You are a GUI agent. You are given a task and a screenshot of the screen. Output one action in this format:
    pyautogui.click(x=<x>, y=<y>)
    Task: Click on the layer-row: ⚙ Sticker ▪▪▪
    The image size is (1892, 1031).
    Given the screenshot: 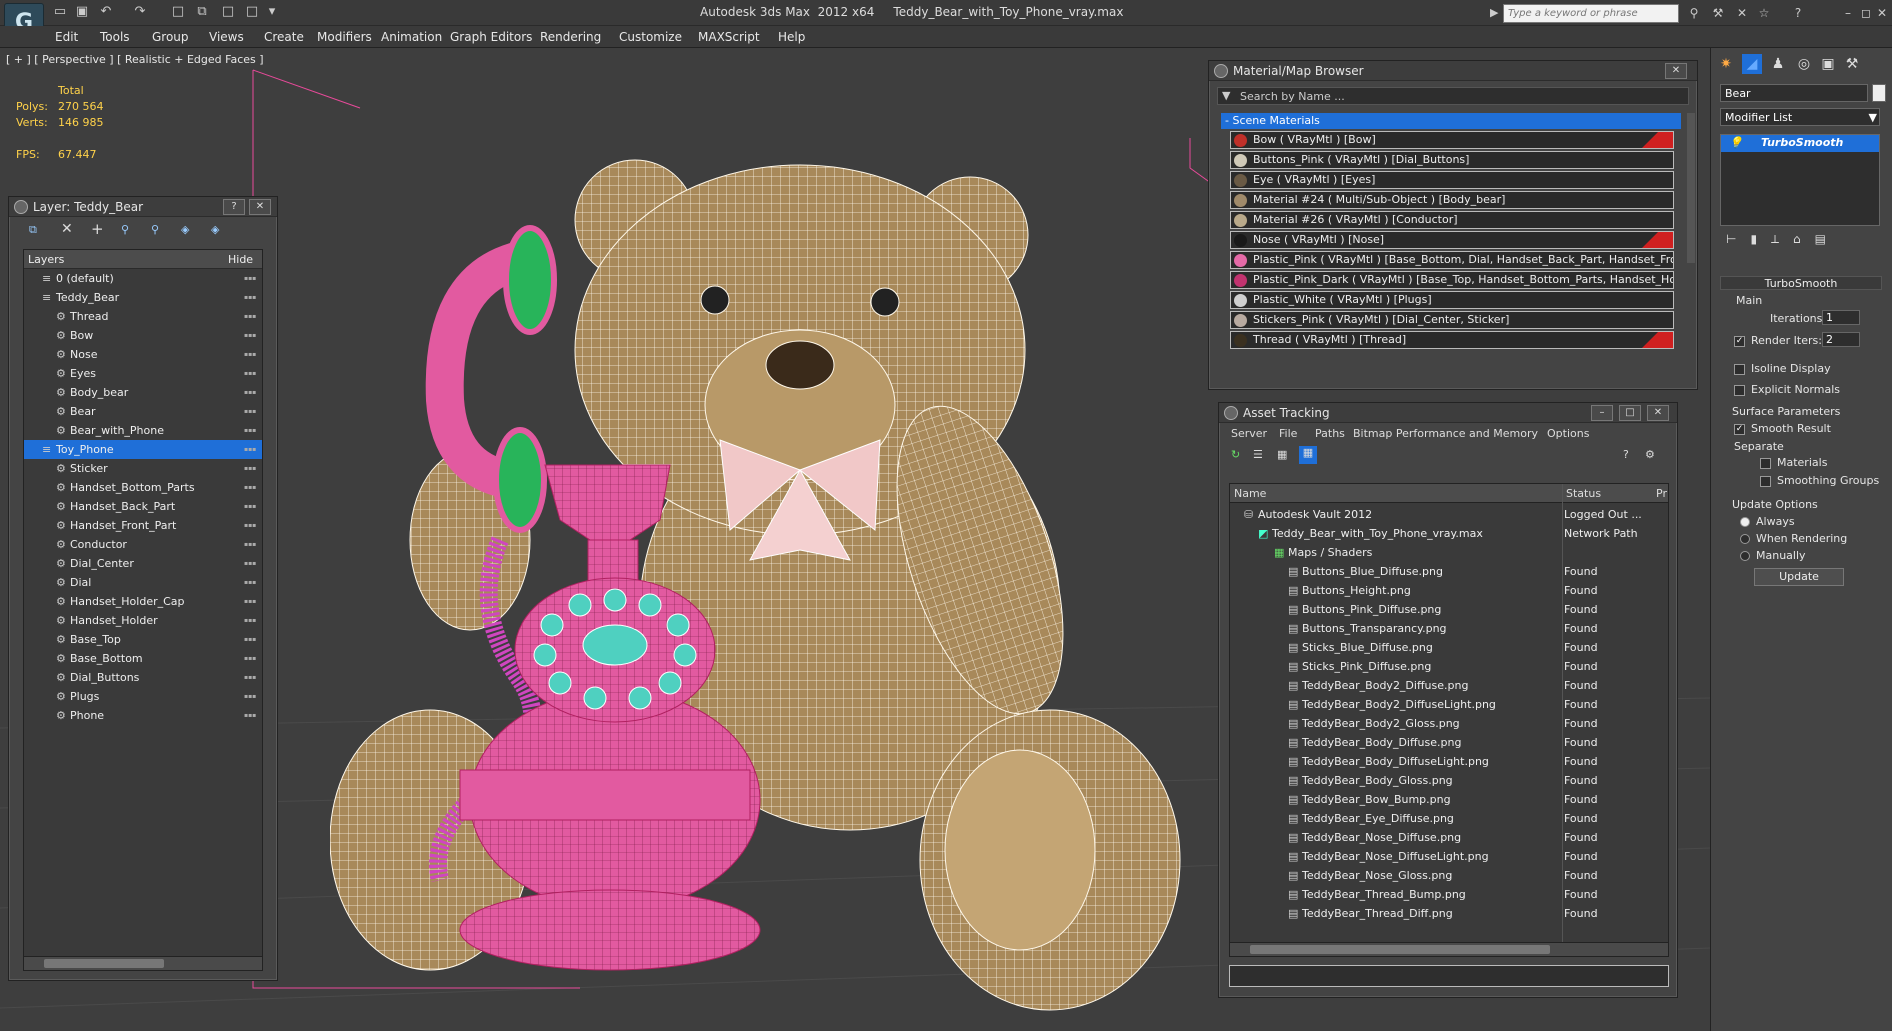 What is the action you would take?
    pyautogui.click(x=143, y=468)
    